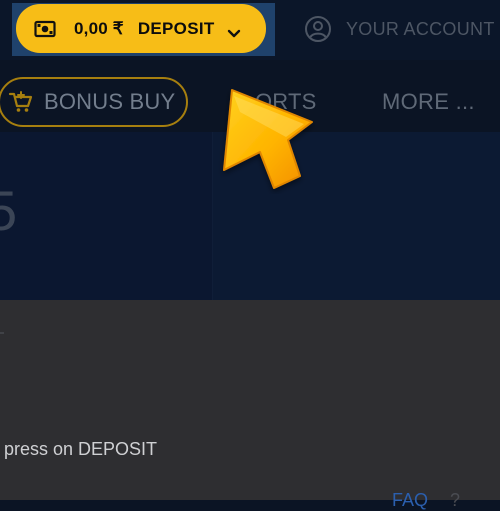 The height and width of the screenshot is (511, 500). What do you see at coordinates (234, 30) in the screenshot?
I see `chevron-down-icon` at bounding box center [234, 30].